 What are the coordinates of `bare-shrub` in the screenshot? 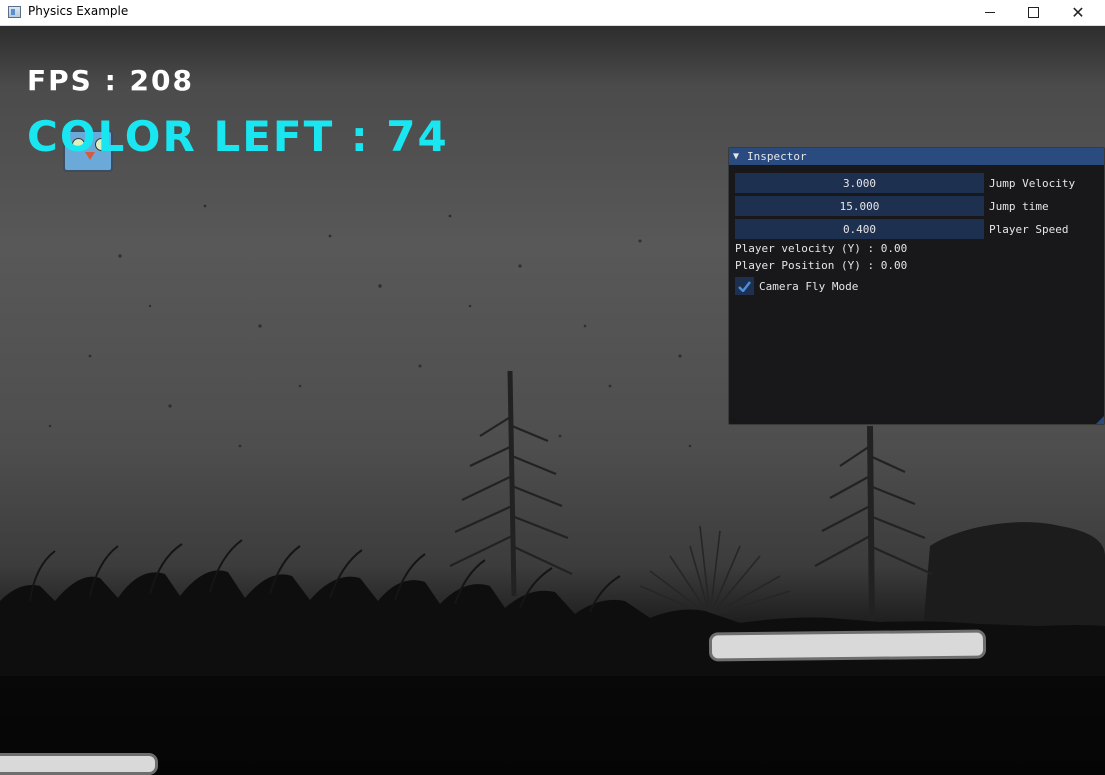 It's located at (715, 571).